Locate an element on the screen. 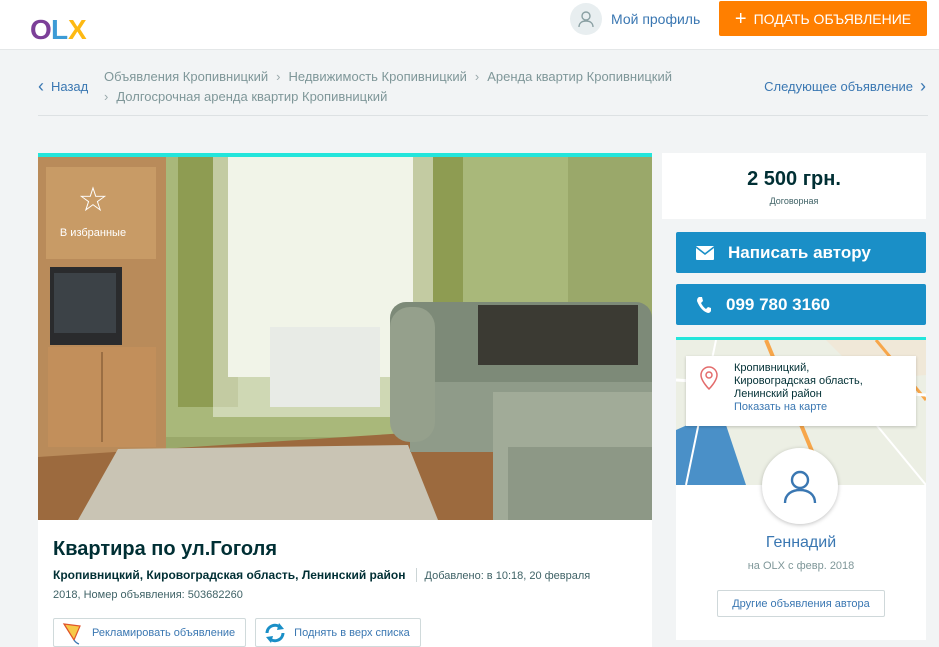  chevron-left-icon: ‹ is located at coordinates (41, 86).